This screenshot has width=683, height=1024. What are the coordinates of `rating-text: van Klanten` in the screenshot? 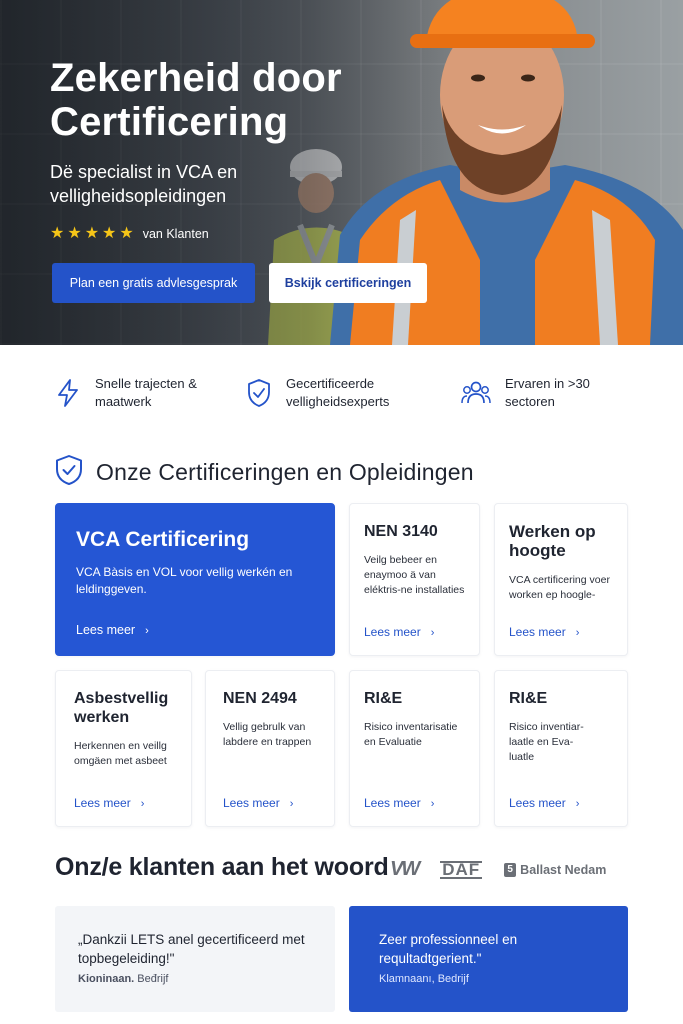 It's located at (175, 234).